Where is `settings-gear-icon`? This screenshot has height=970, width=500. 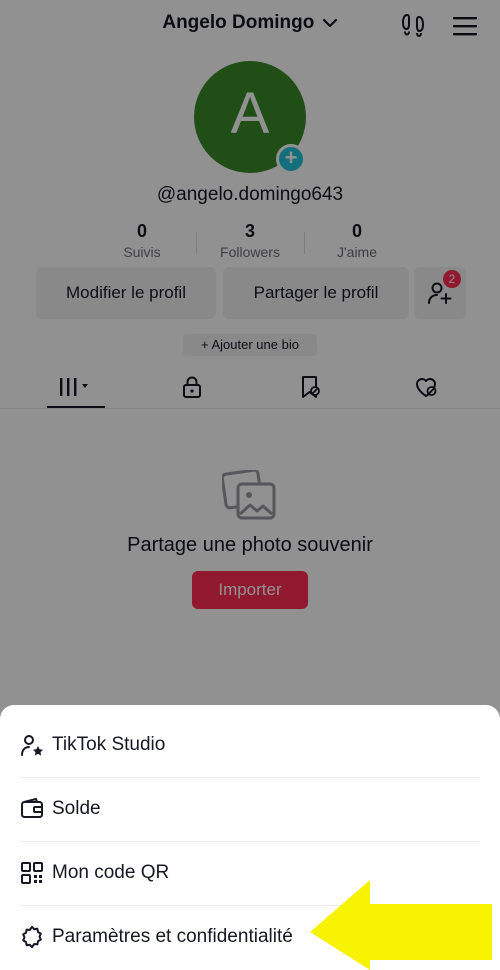
settings-gear-icon is located at coordinates (32, 937).